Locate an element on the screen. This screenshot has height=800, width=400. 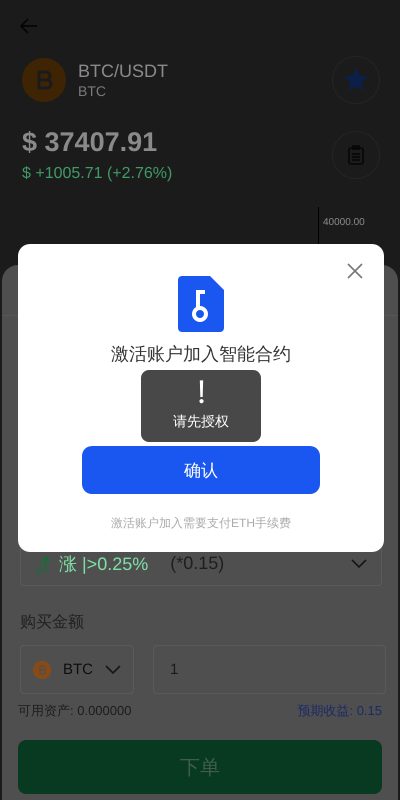
coin-select: BTC is located at coordinates (77, 669).